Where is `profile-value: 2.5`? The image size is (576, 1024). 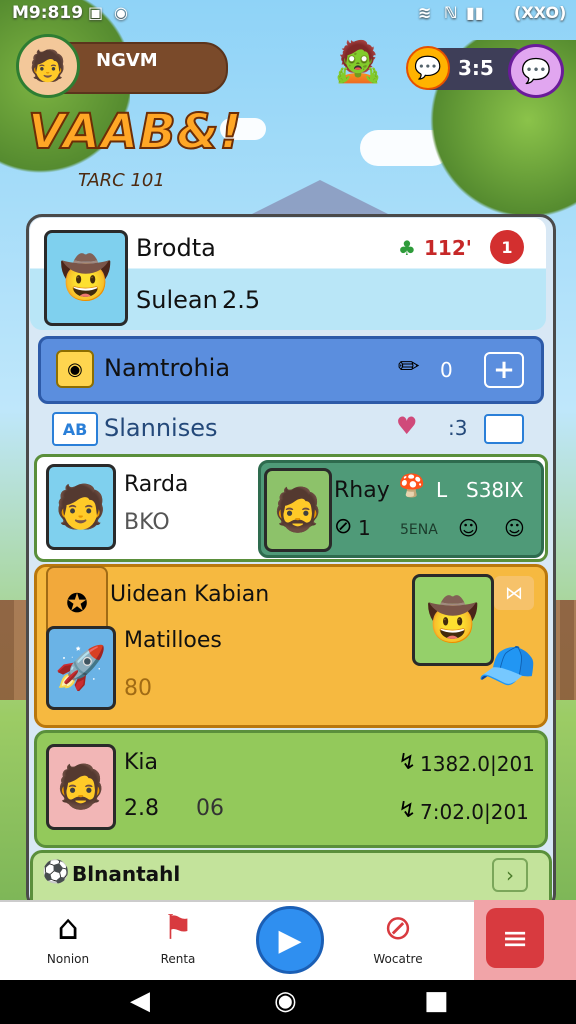
profile-value: 2.5 is located at coordinates (241, 300).